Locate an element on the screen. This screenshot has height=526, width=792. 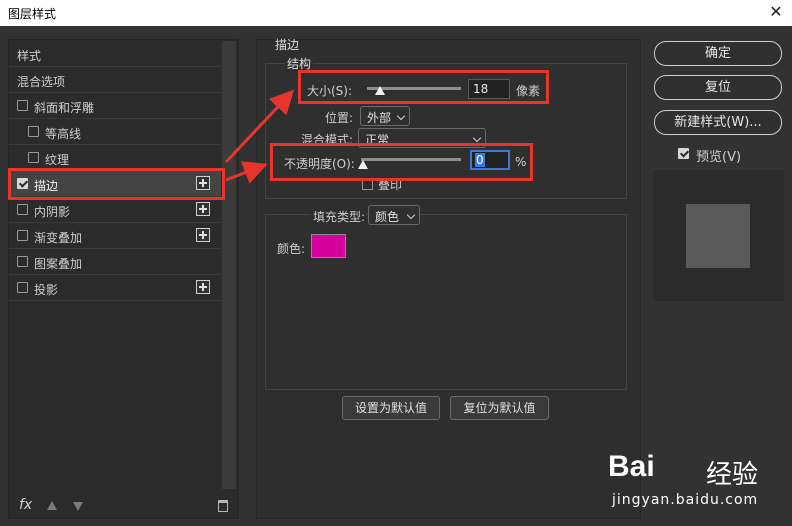
list-item-label: 纹理 is located at coordinates (57, 160).